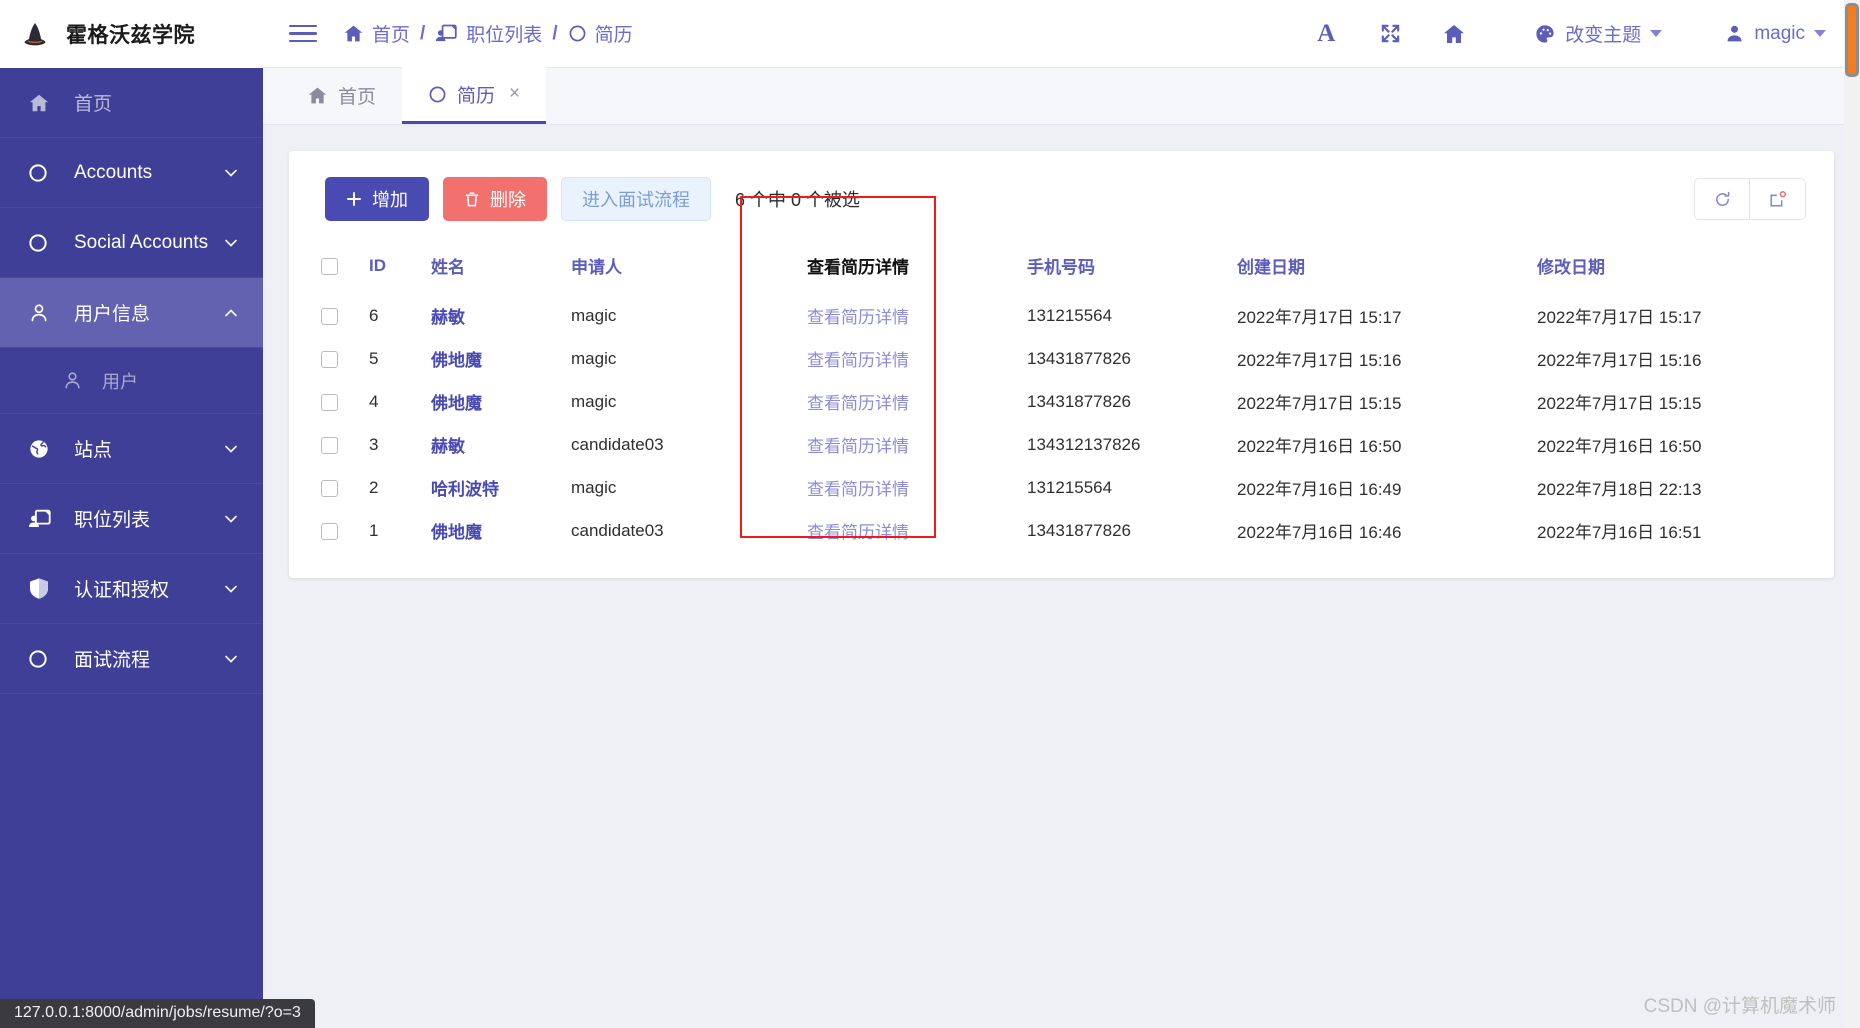 This screenshot has height=1028, width=1860. I want to click on col-header-created: 创建日期, so click(1379, 266).